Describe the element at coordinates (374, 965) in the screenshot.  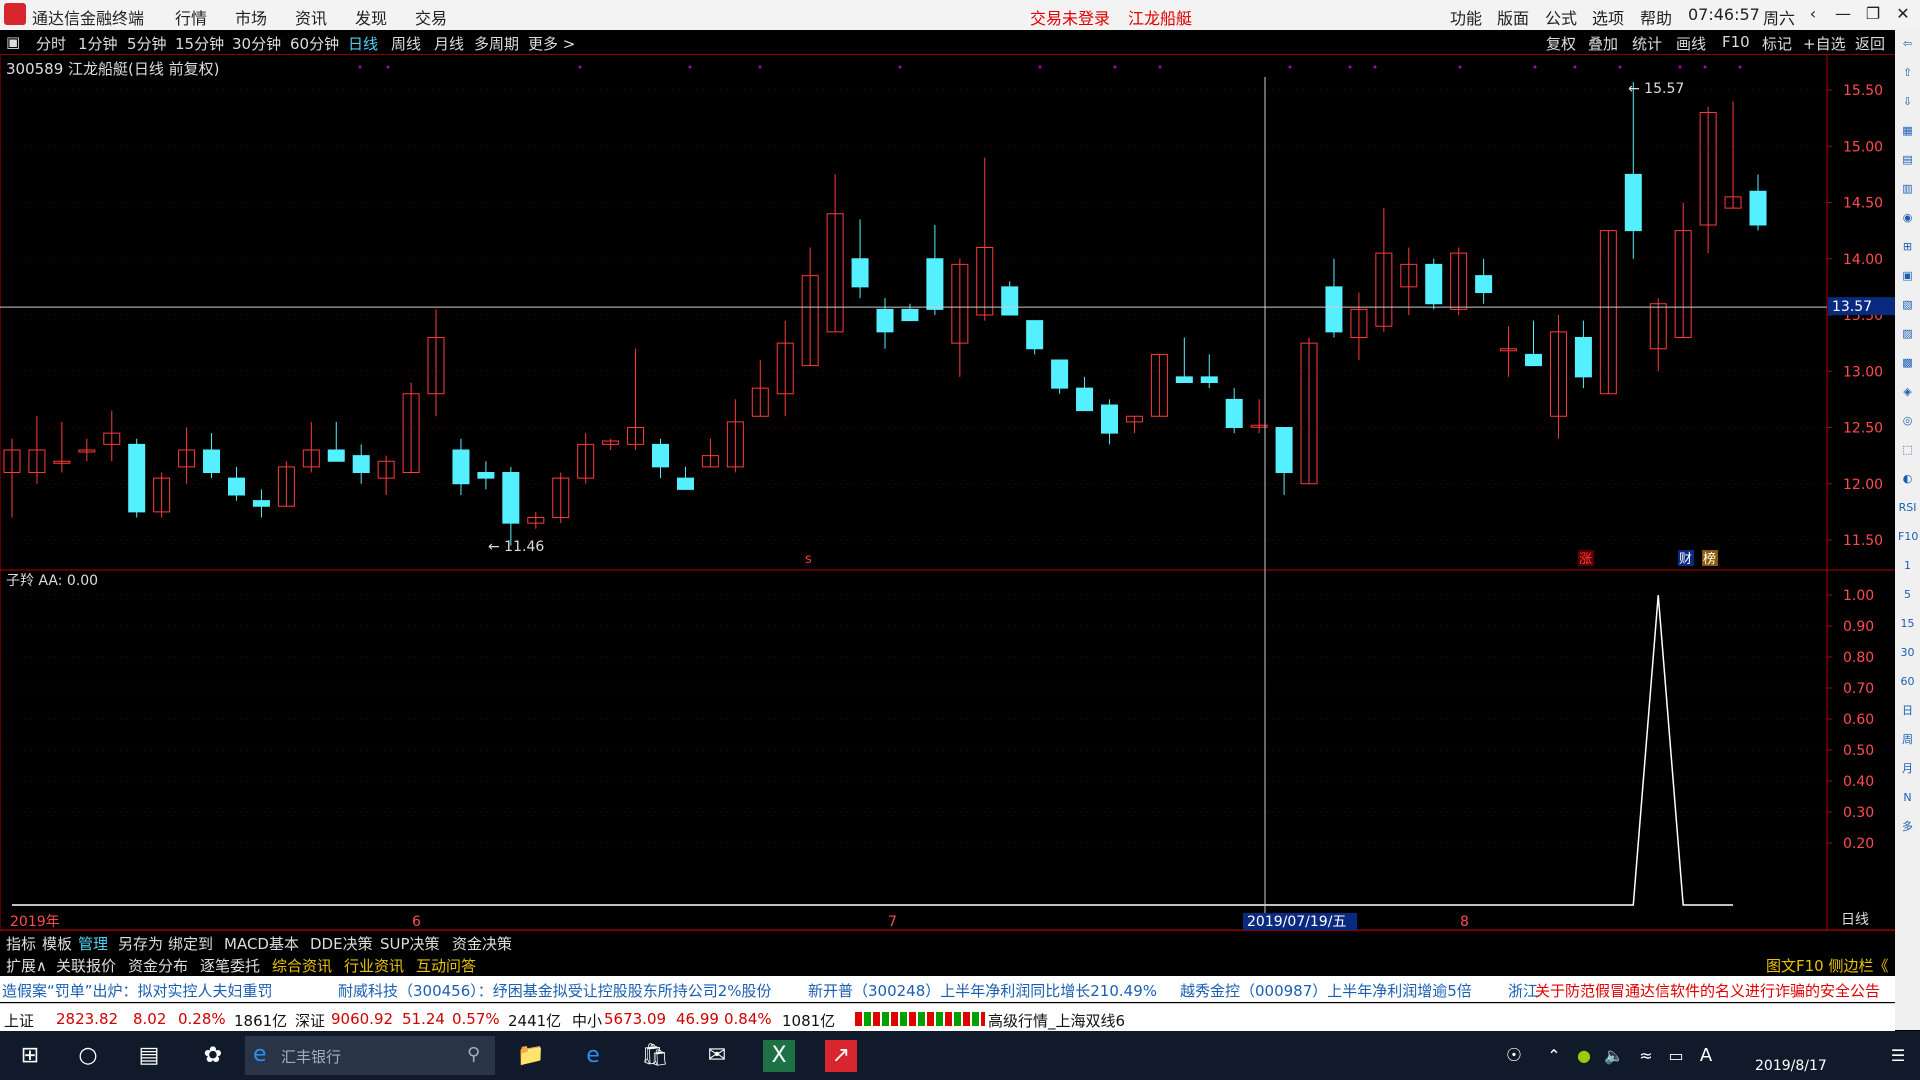
I see `extension-tab-5: 行业资讯` at that location.